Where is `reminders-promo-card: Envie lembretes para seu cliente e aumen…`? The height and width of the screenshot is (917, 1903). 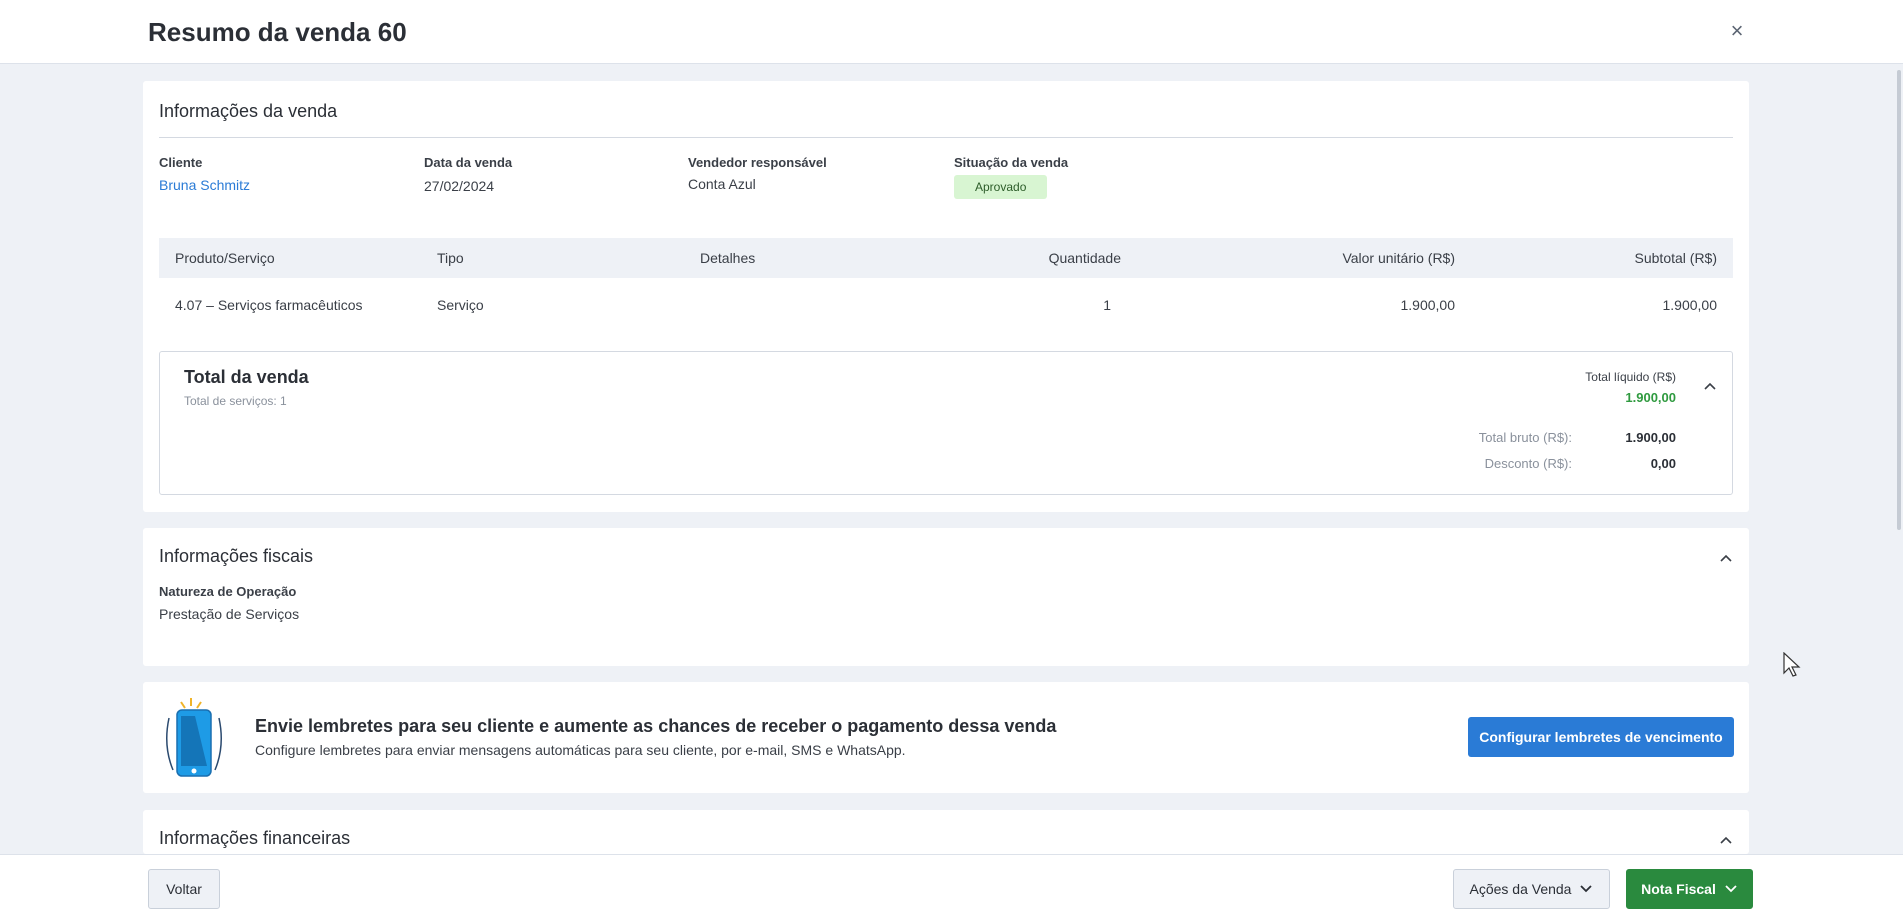
reminders-promo-card: Envie lembretes para seu cliente e aumen… is located at coordinates (946, 737).